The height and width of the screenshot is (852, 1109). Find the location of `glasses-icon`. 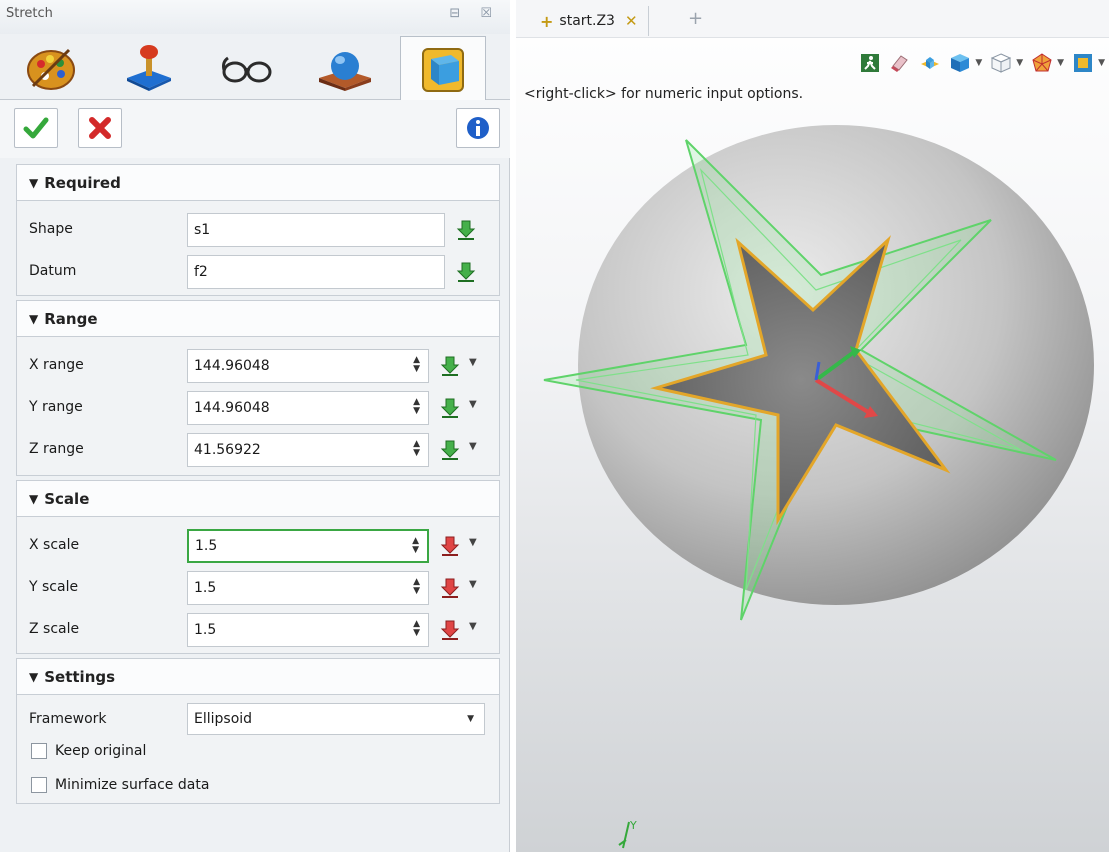

glasses-icon is located at coordinates (247, 69).